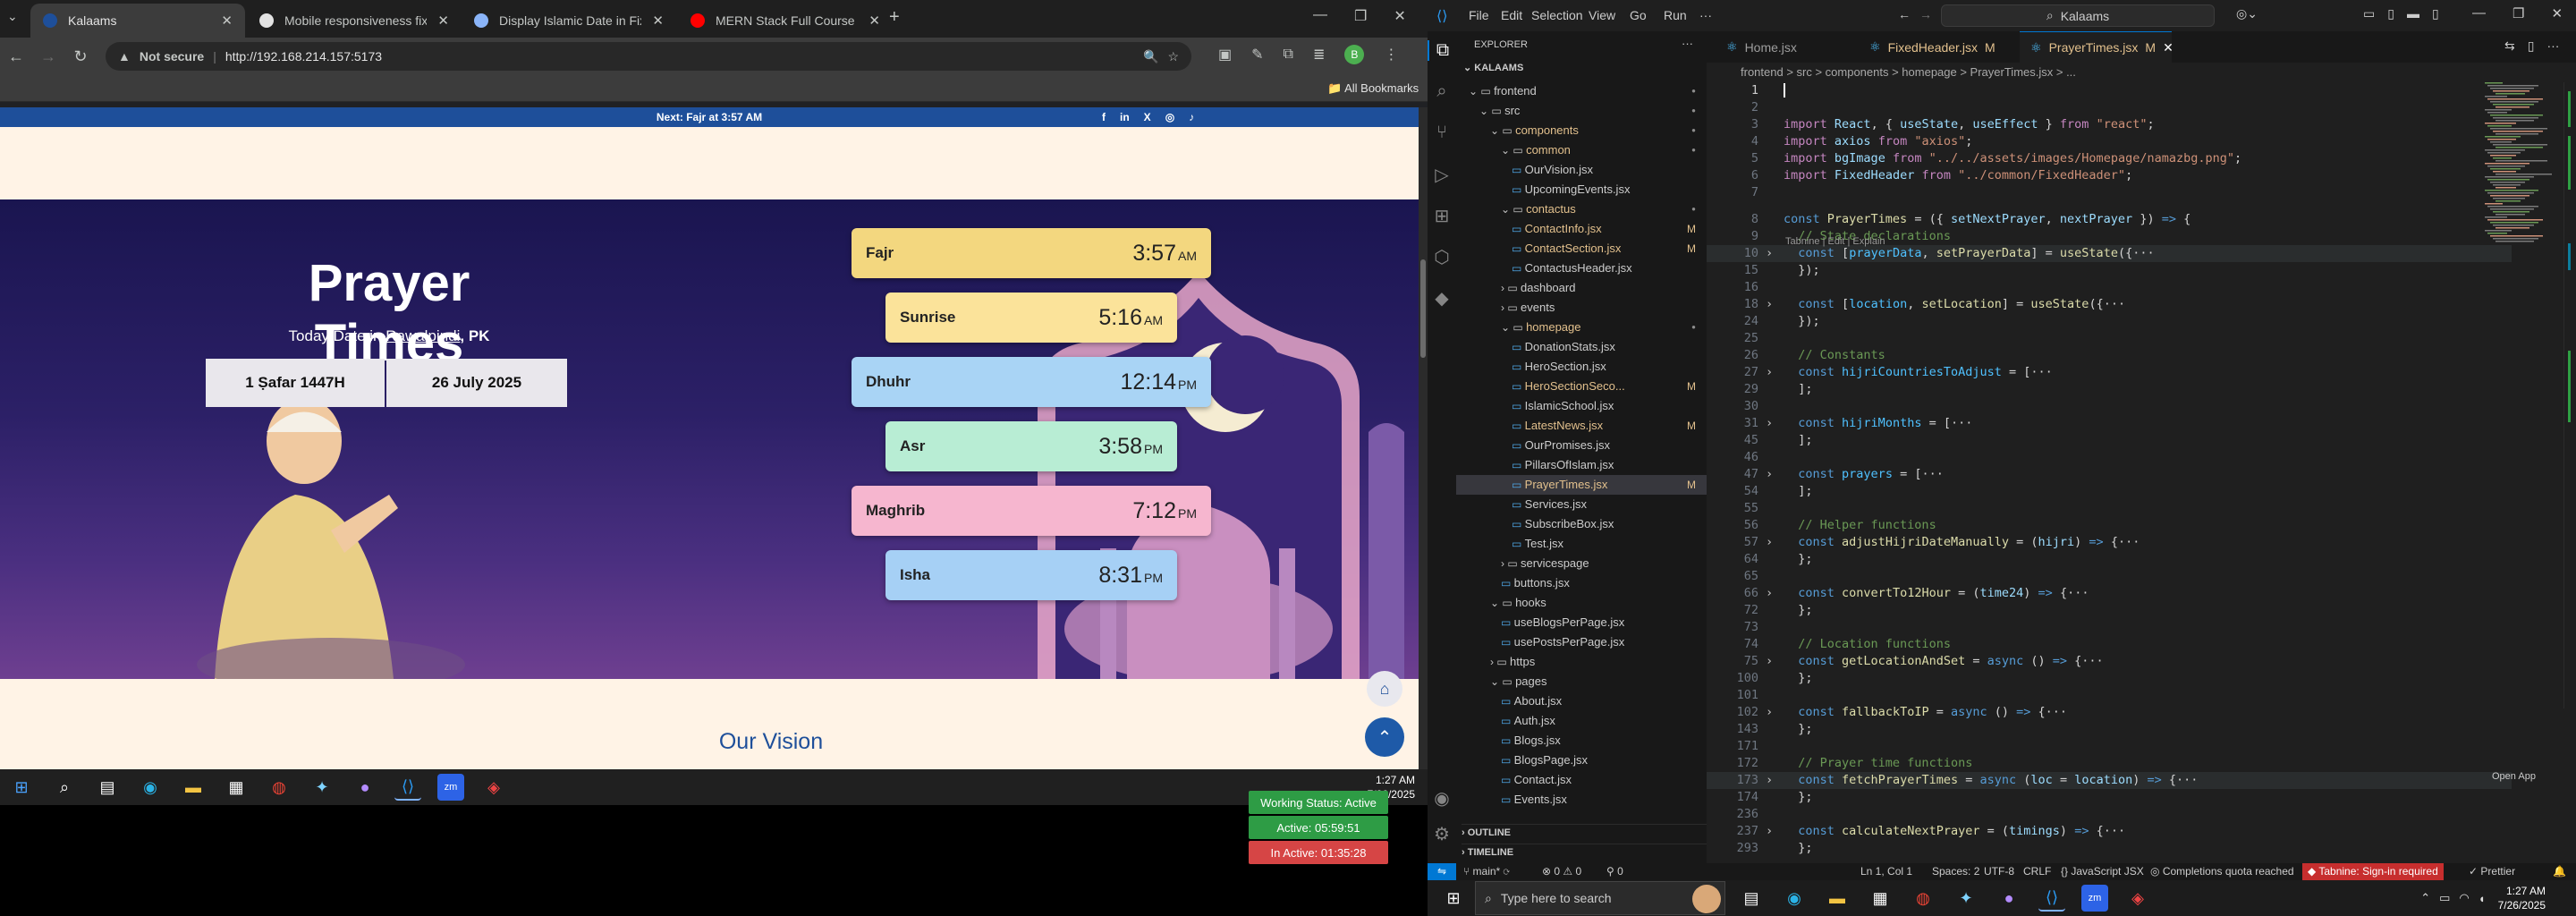 This screenshot has height=916, width=2576. I want to click on minimize-button: —, so click(1320, 16).